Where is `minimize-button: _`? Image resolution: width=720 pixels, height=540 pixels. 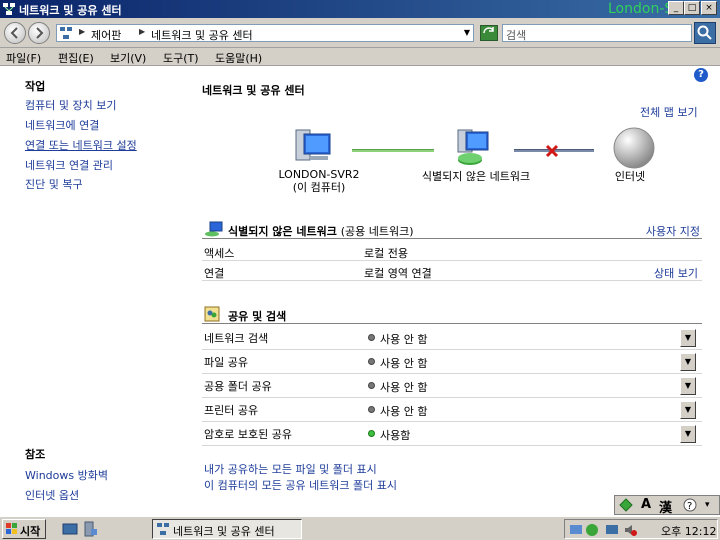 minimize-button: _ is located at coordinates (676, 8).